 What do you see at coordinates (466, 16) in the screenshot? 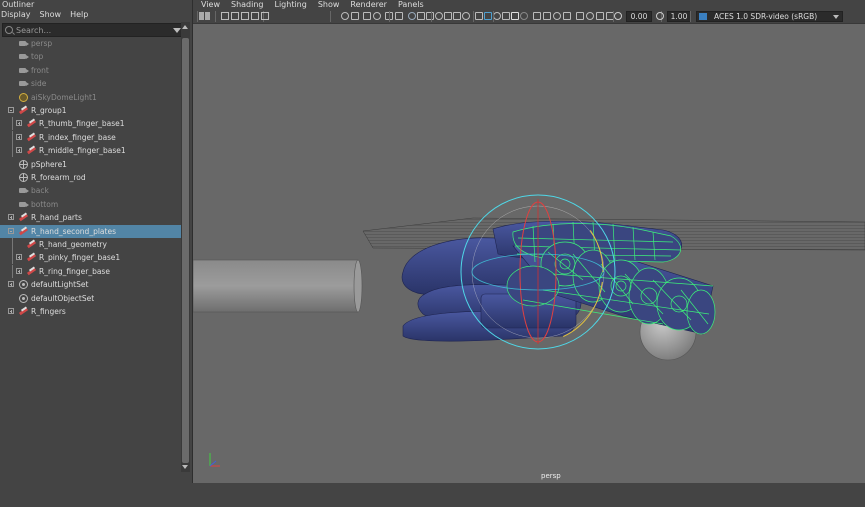
I see `safe-title-icon` at bounding box center [466, 16].